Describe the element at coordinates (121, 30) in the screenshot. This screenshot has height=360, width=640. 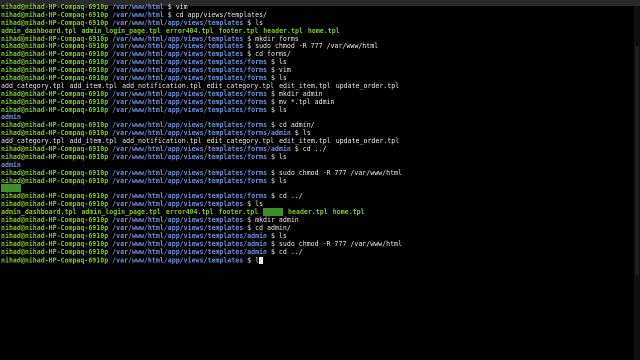
I see `file-entry: admin_login_page.tpl` at that location.